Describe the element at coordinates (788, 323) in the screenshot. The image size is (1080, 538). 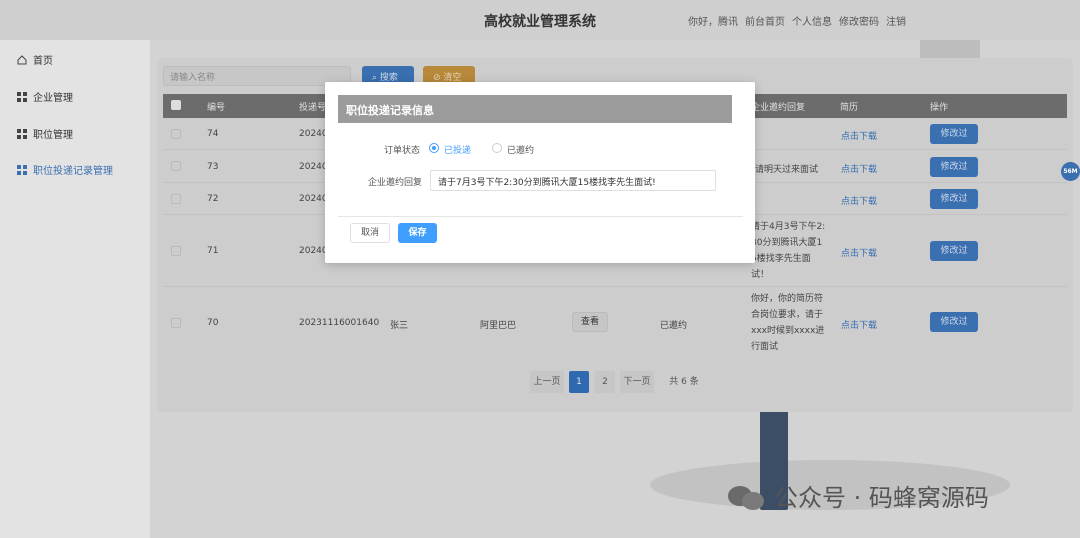
I see `cell-reply: 你好，你的简历符 合岗位要求，请于 xxx时候到xxxx进 行面试` at that location.